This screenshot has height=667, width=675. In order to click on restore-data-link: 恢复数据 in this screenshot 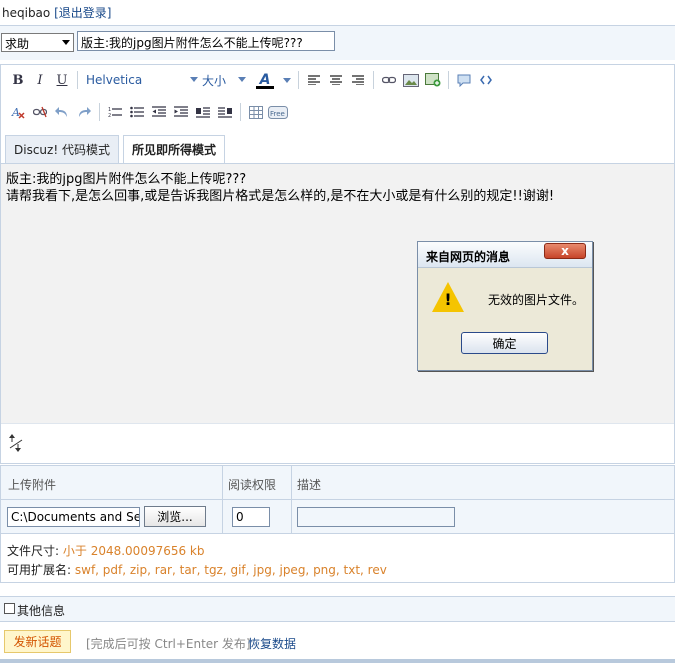, I will do `click(272, 643)`.